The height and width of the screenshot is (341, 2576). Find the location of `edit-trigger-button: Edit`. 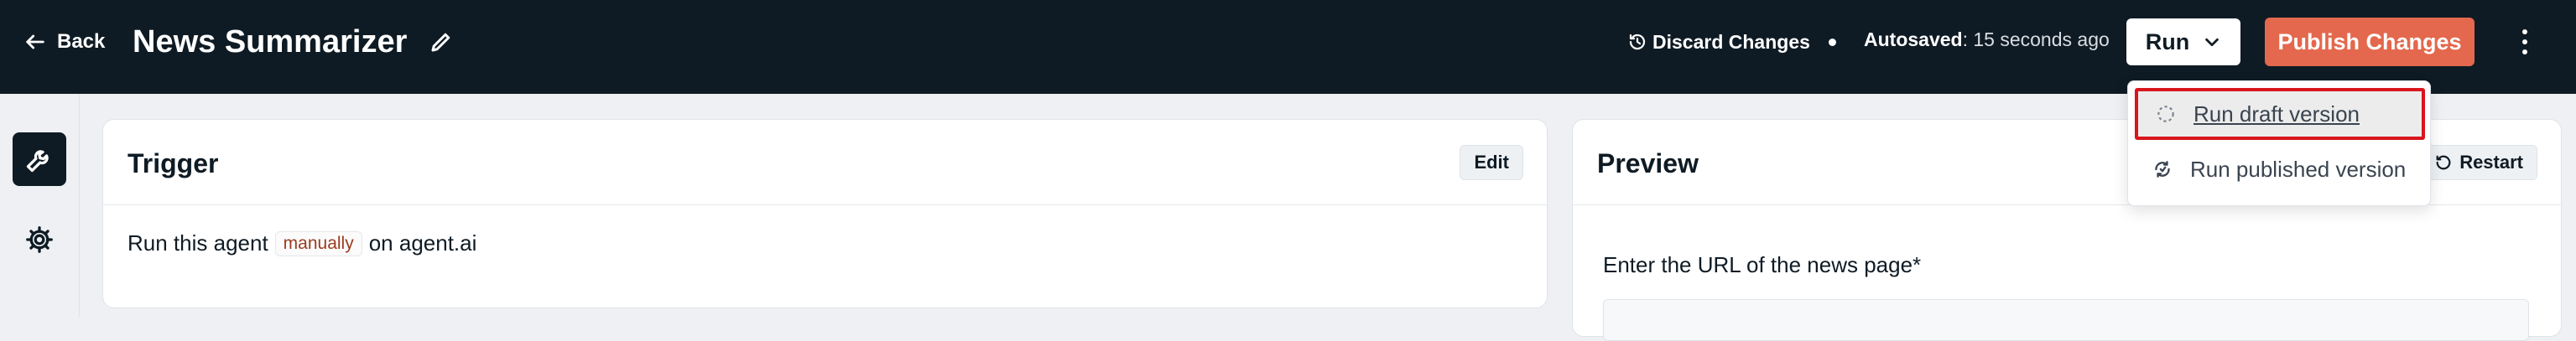

edit-trigger-button: Edit is located at coordinates (1491, 162).